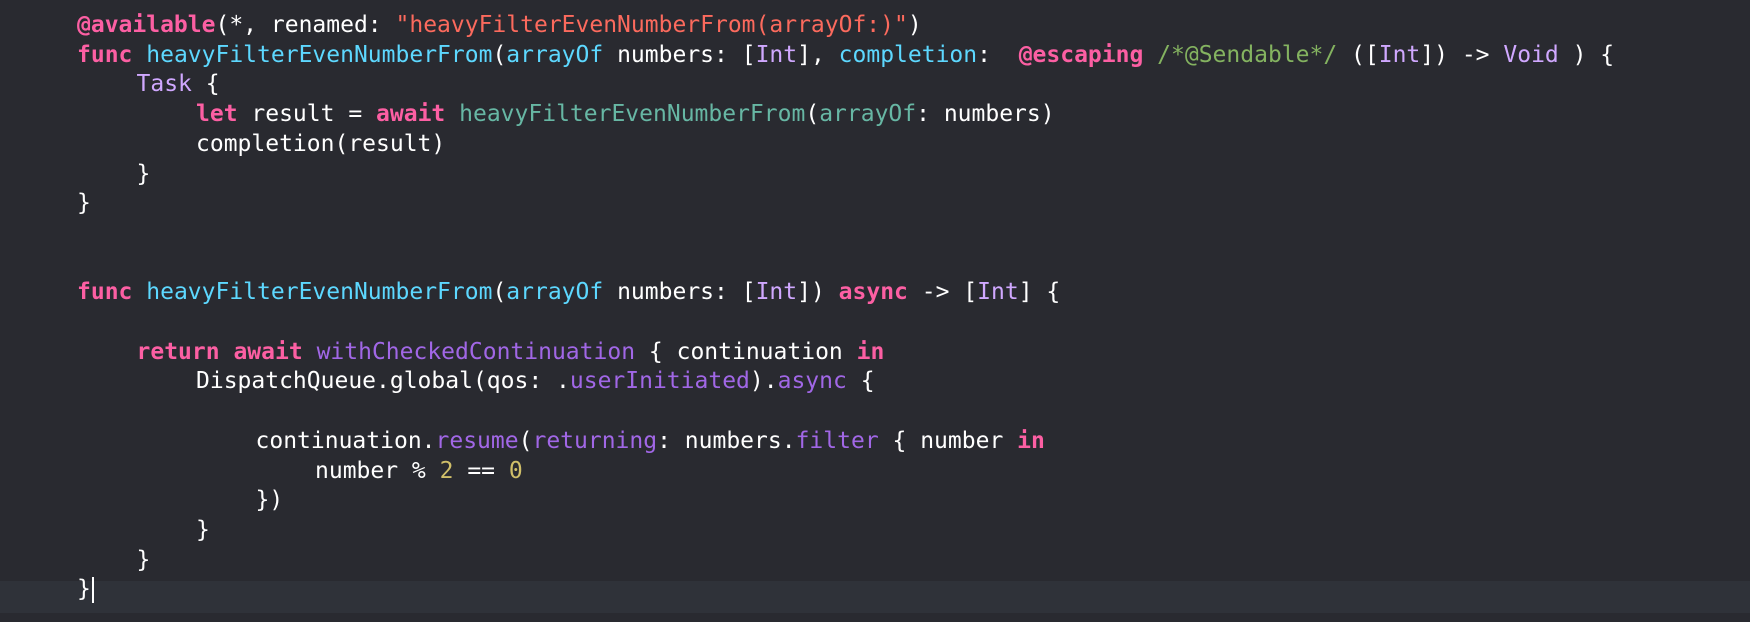 The height and width of the screenshot is (622, 1750). I want to click on code-token-plain: continuation., so click(345, 440).